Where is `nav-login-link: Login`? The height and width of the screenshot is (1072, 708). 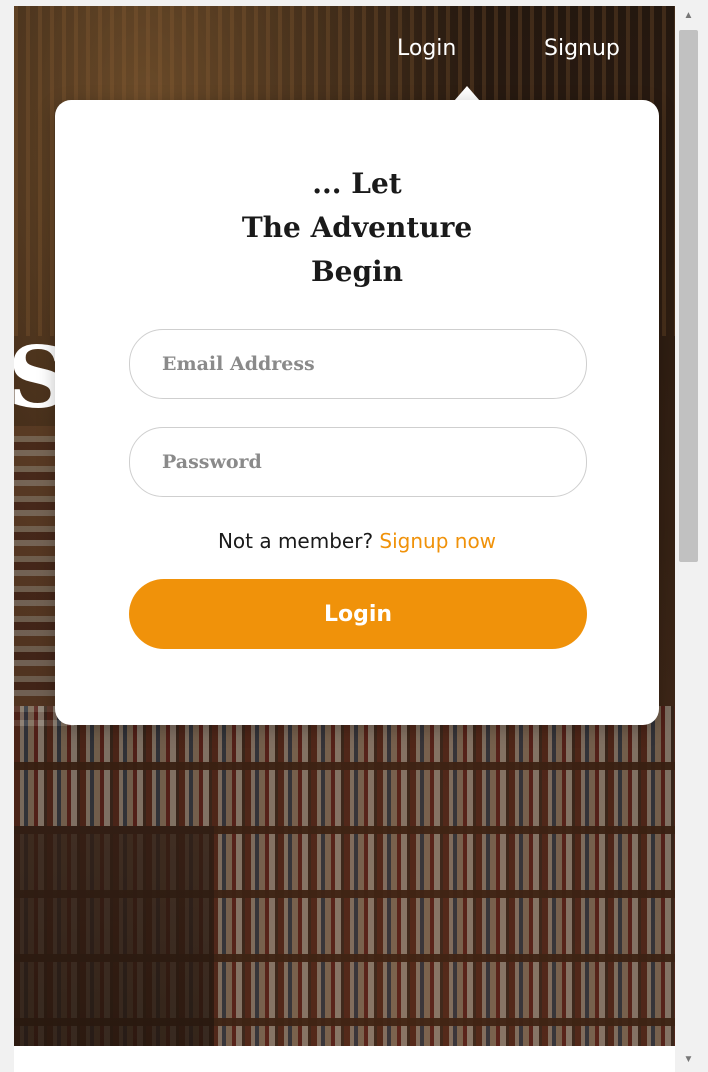 nav-login-link: Login is located at coordinates (426, 48).